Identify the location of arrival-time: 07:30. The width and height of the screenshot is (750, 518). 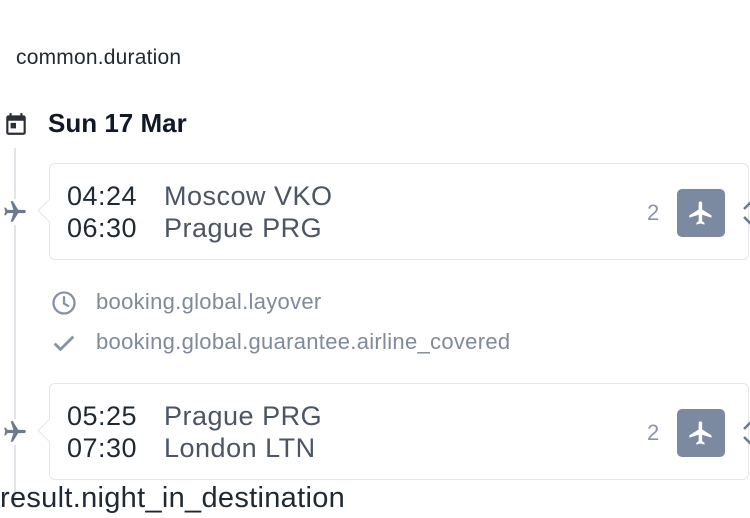
(102, 448).